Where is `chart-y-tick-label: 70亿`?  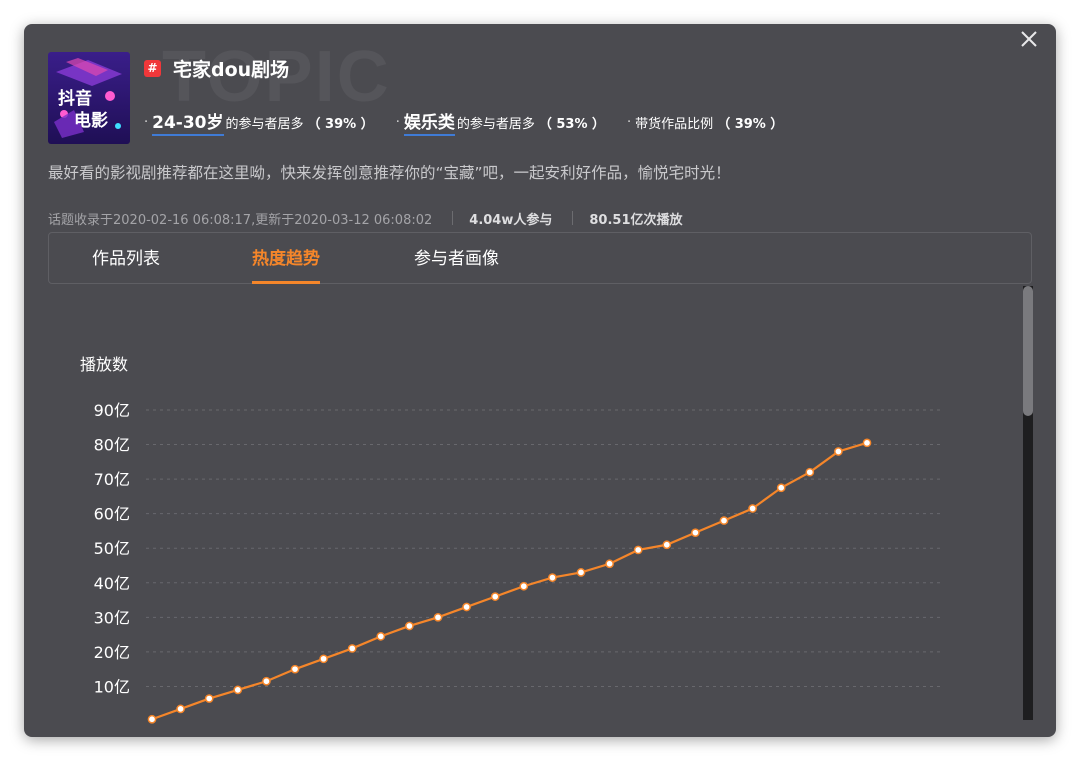 chart-y-tick-label: 70亿 is located at coordinates (112, 479).